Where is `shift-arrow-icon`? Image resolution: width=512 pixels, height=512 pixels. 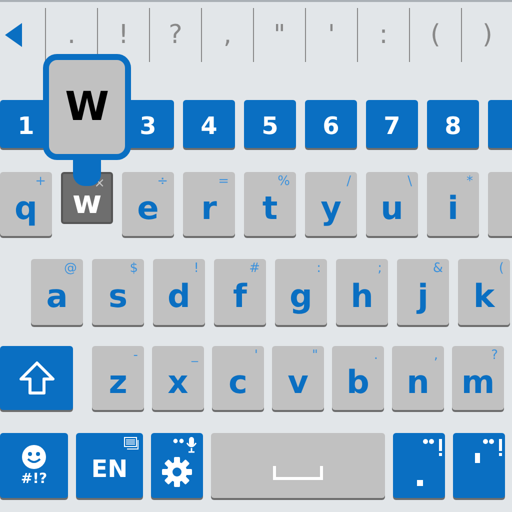
shift-arrow-icon is located at coordinates (36, 378).